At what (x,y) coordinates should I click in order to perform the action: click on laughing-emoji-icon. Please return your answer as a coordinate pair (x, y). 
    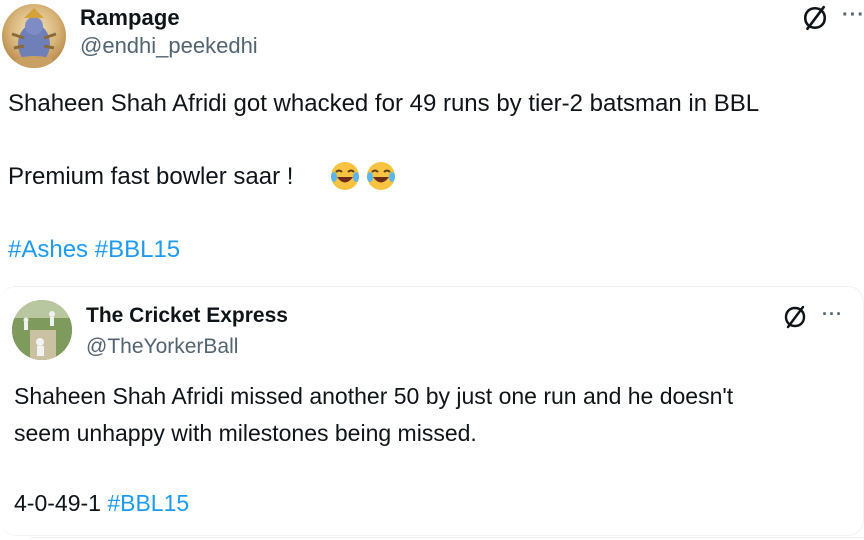
    Looking at the image, I should click on (363, 176).